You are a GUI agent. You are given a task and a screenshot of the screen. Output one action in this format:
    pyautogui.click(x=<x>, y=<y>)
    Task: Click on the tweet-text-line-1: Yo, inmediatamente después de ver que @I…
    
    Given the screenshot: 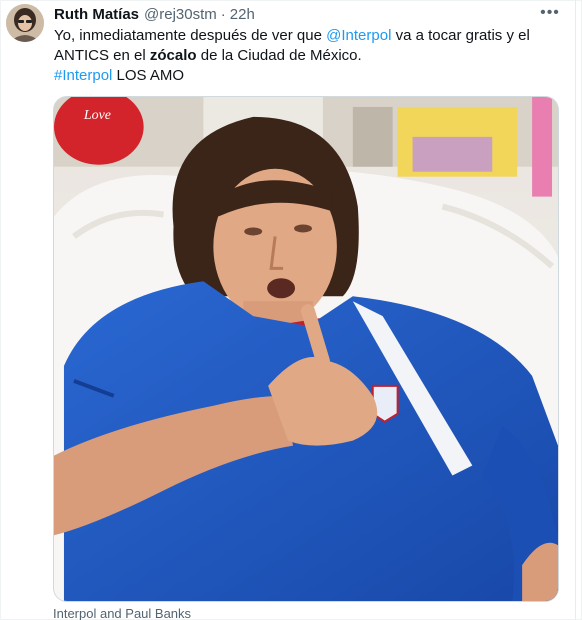 What is the action you would take?
    pyautogui.click(x=304, y=36)
    